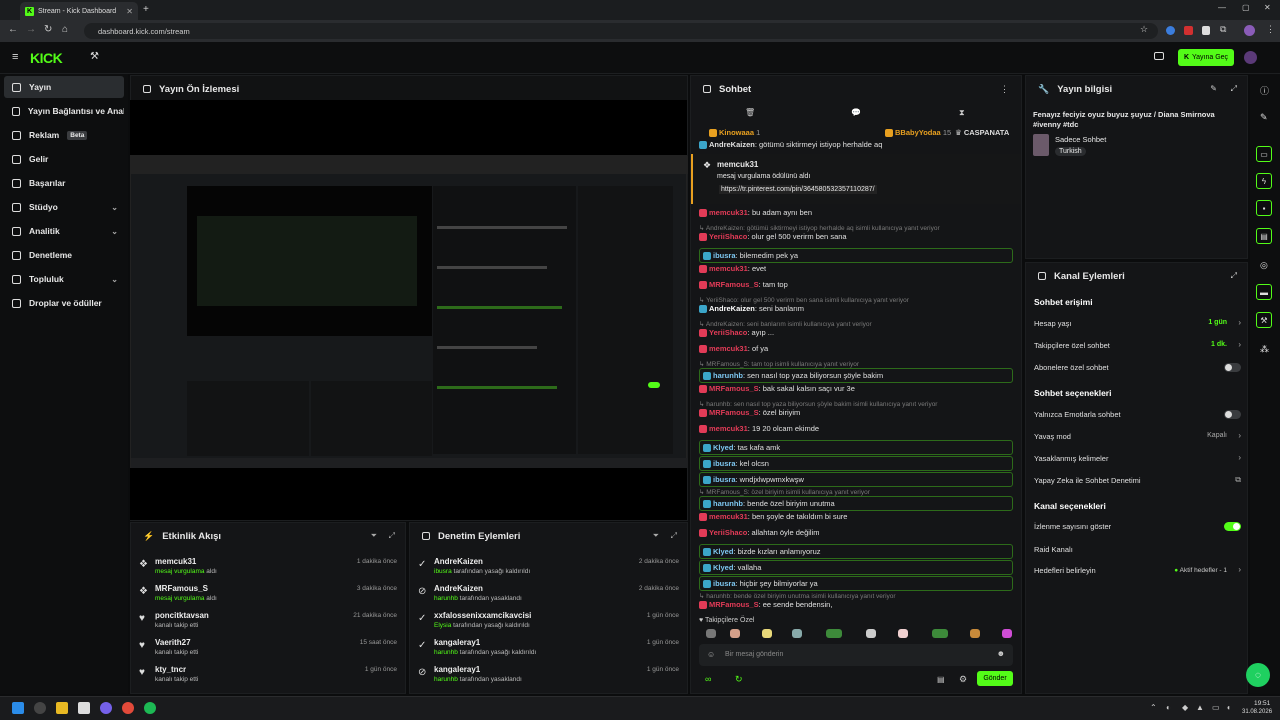  Describe the element at coordinates (31, 29) in the screenshot. I see `forward-icon: →` at that location.